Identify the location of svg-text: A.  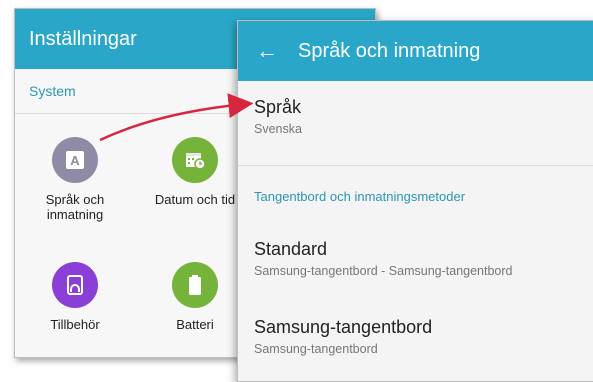
(75, 160).